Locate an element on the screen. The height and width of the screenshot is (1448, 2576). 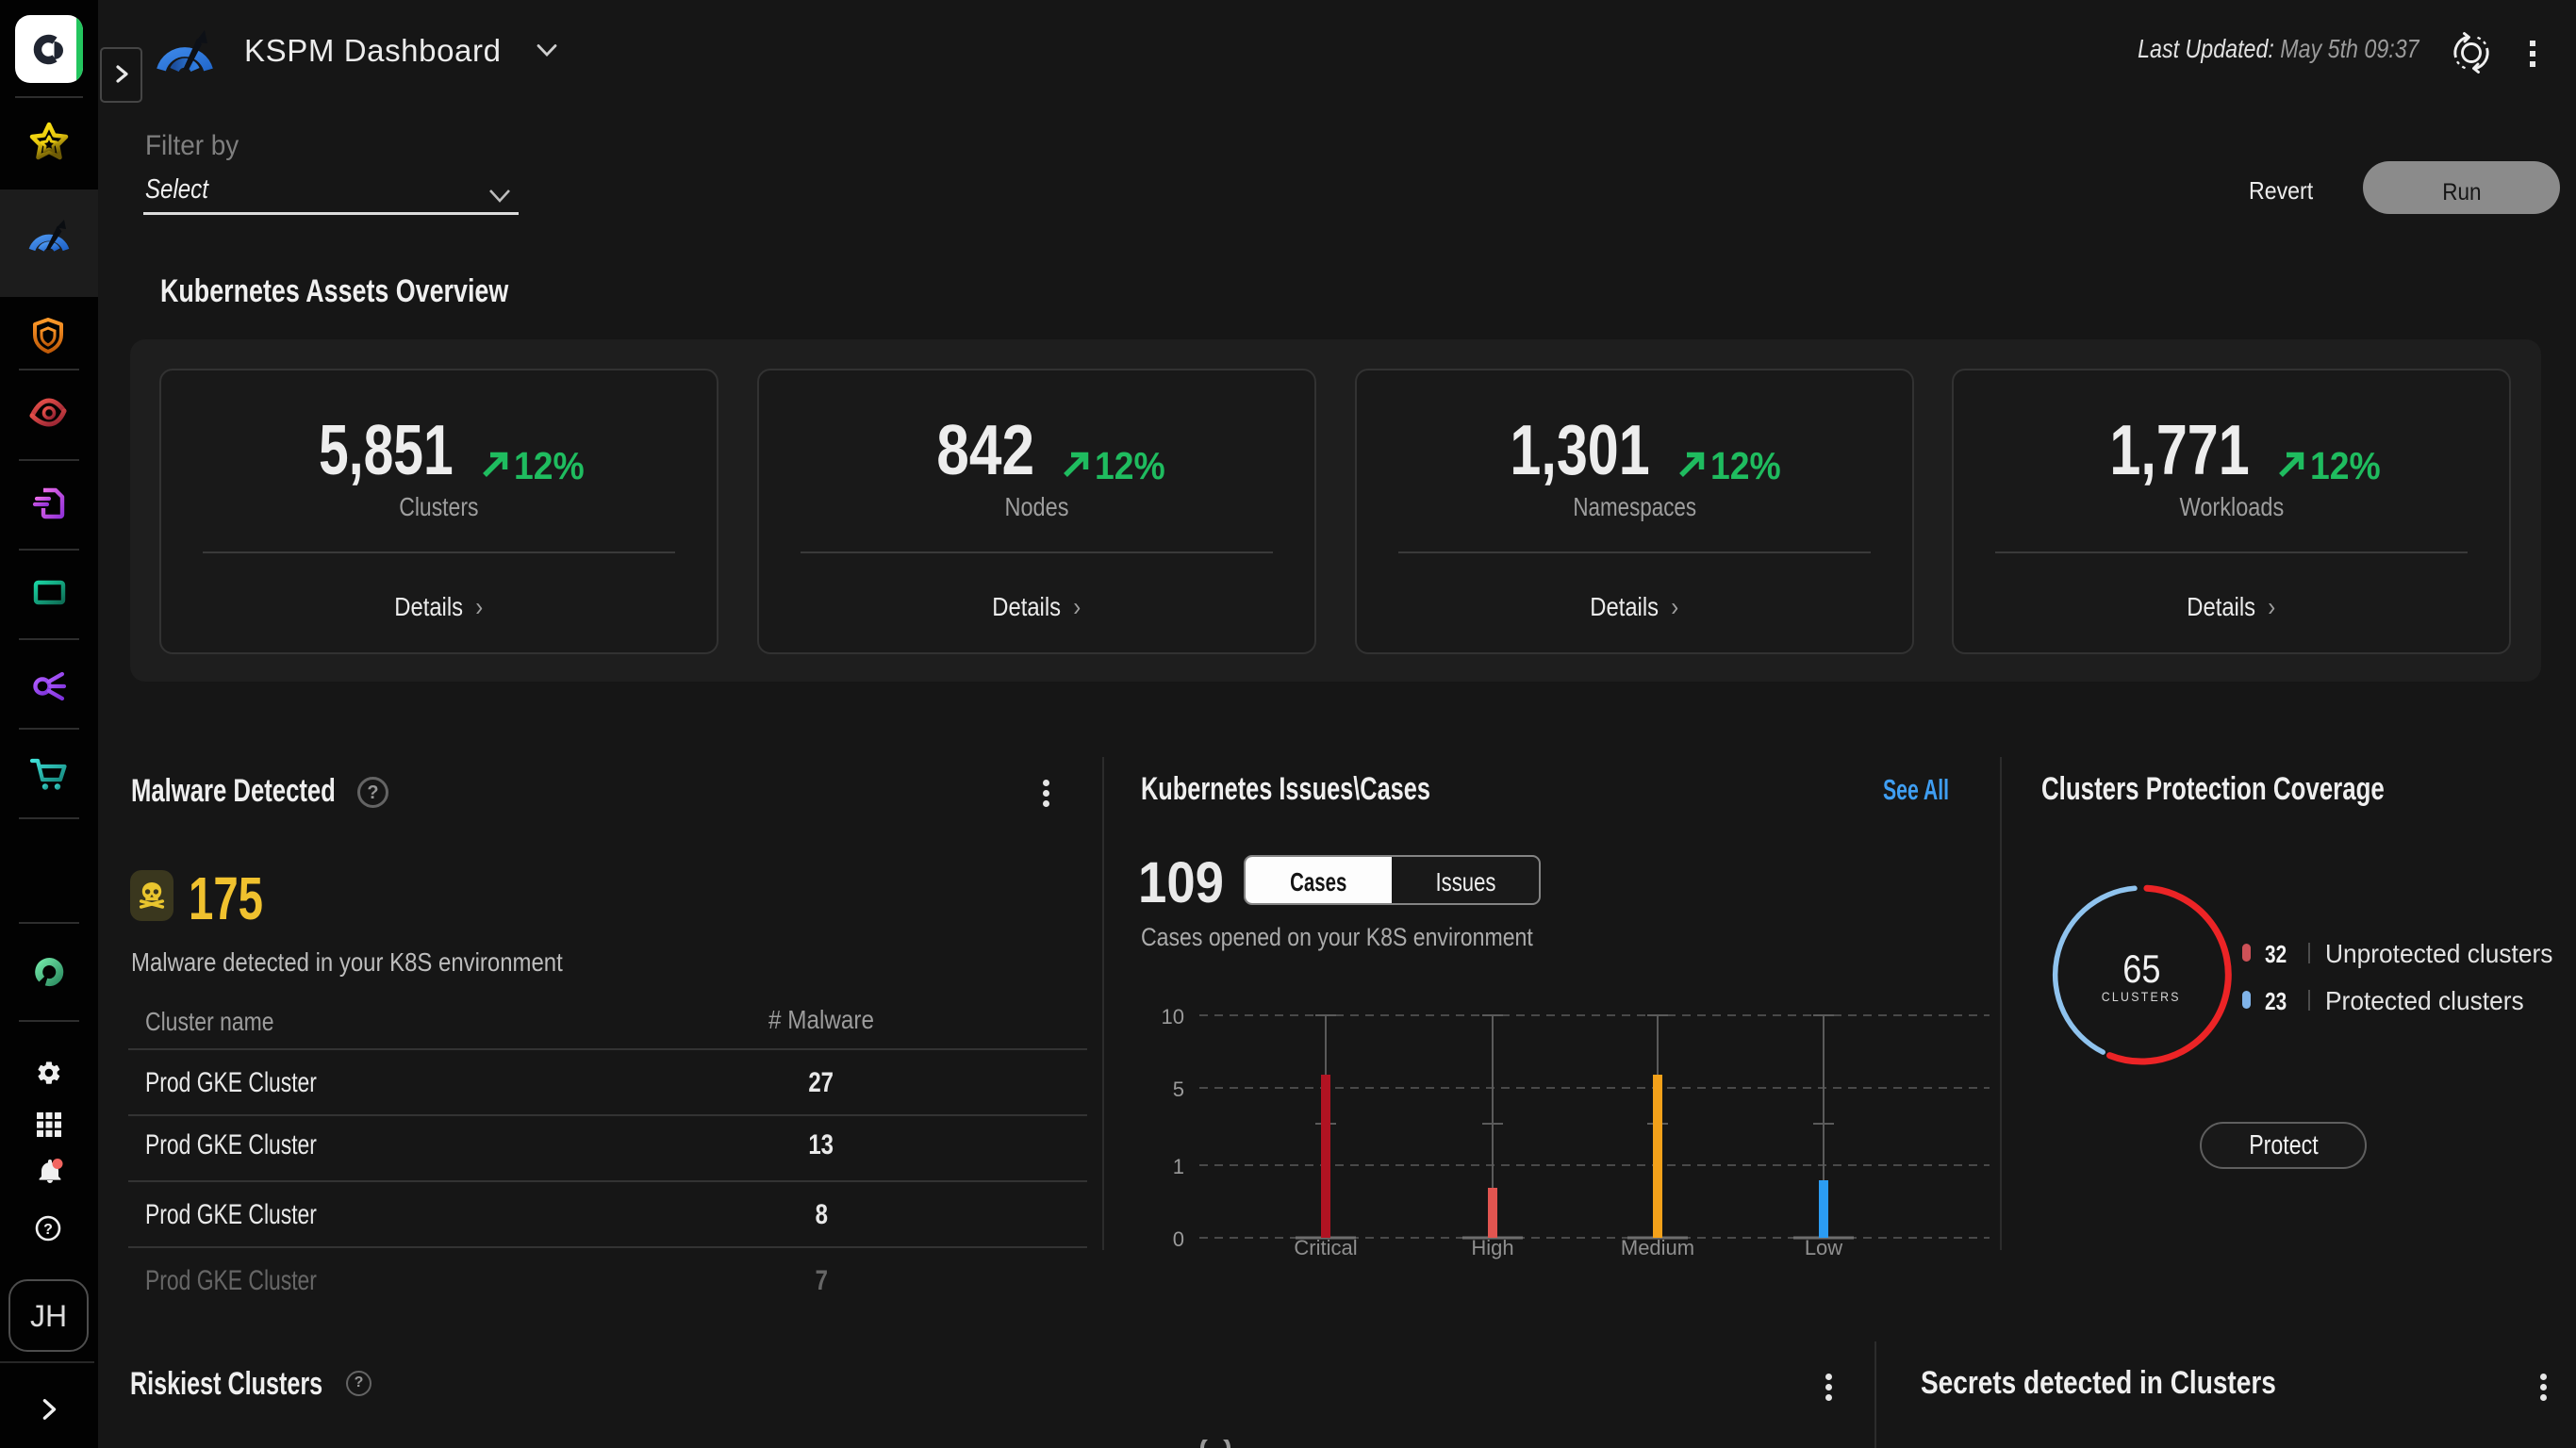
svg-text: Critical is located at coordinates (1325, 1247).